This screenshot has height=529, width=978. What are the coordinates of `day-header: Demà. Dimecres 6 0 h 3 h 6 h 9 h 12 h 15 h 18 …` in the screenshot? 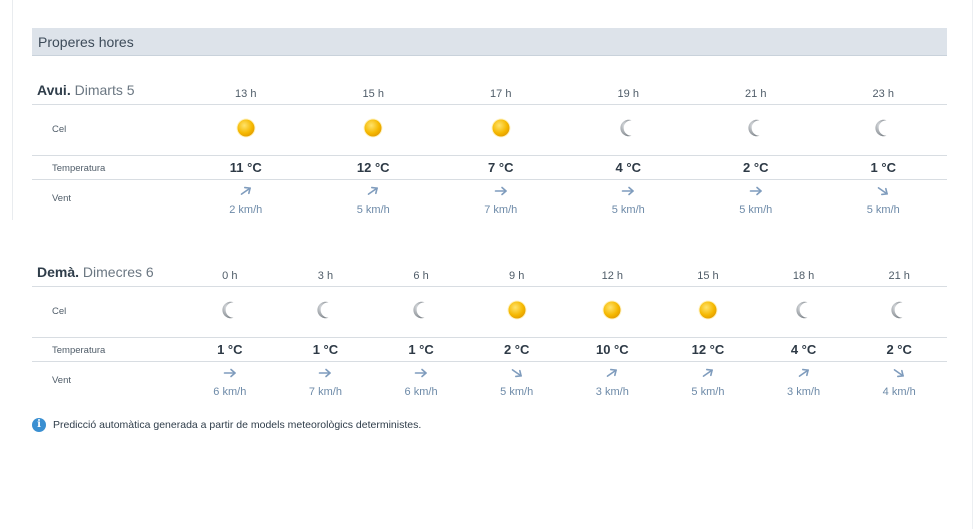 It's located at (489, 273).